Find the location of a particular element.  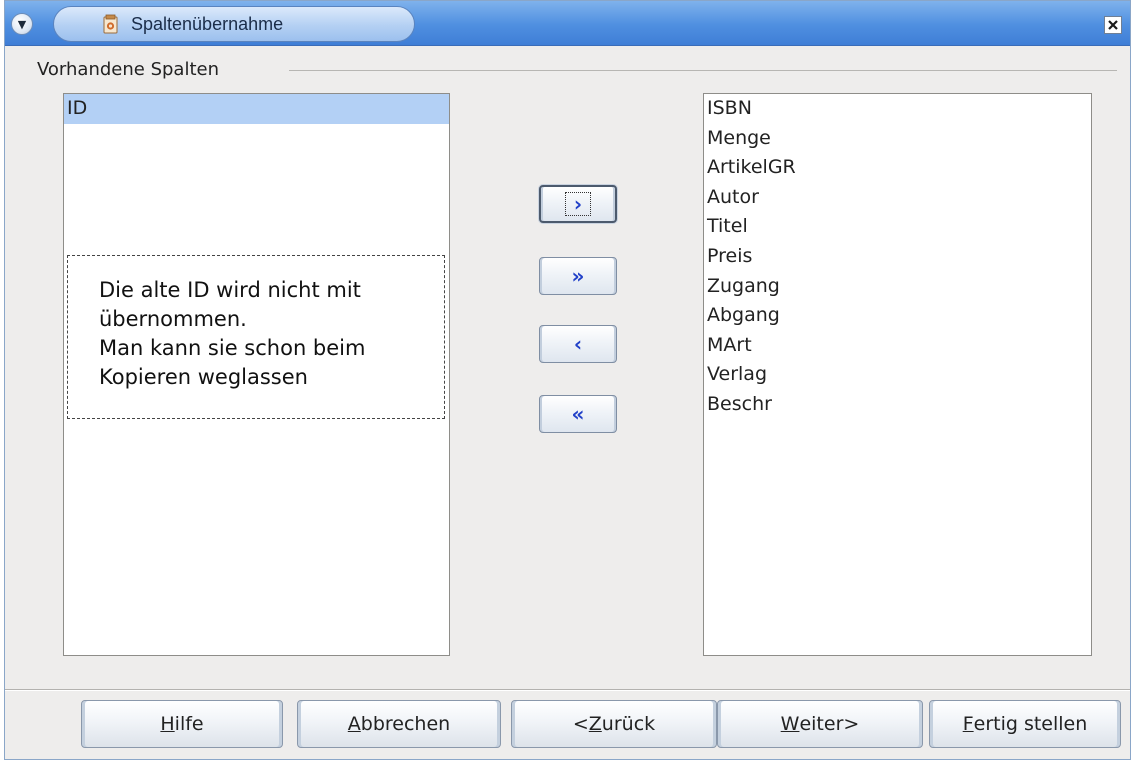

list-item: ISBN is located at coordinates (897, 109).